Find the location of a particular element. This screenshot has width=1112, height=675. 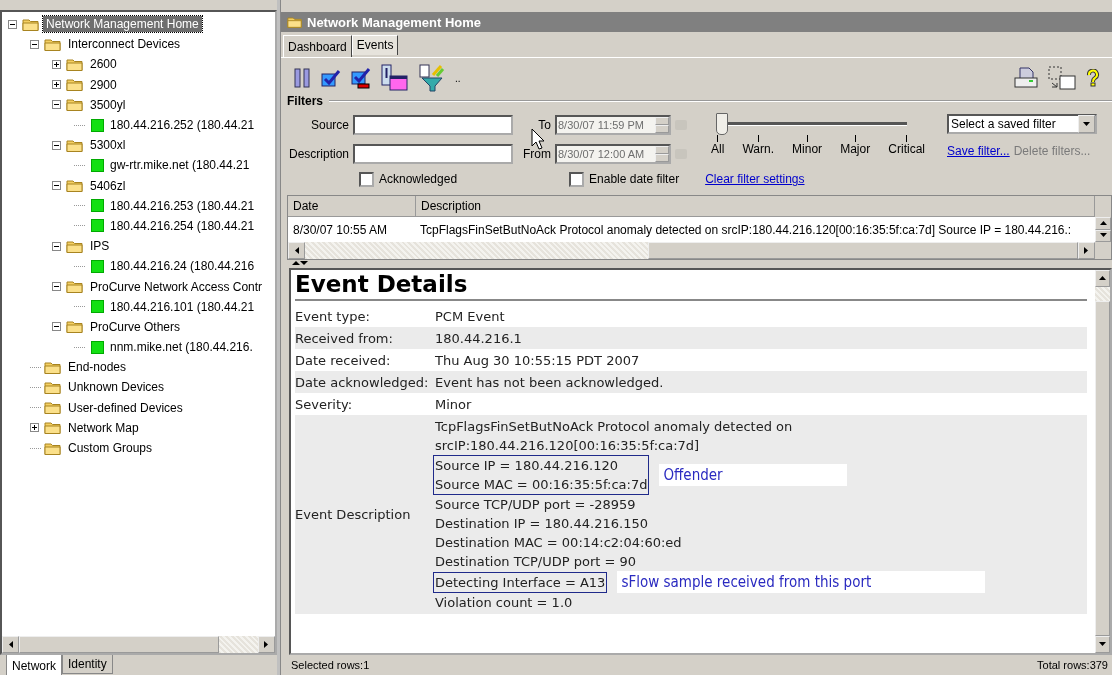

tree-item: ProCurve Network Access Contr is located at coordinates (176, 286).